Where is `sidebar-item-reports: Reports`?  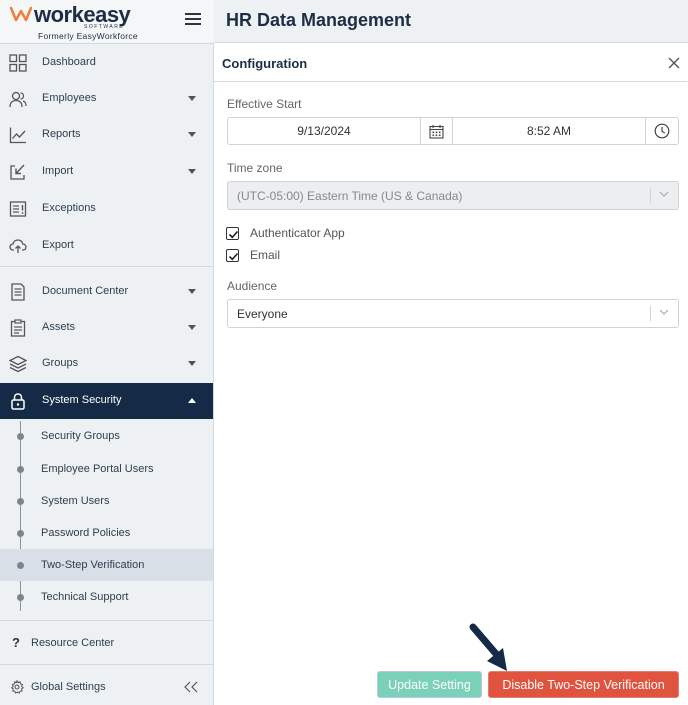 sidebar-item-reports: Reports is located at coordinates (106, 135).